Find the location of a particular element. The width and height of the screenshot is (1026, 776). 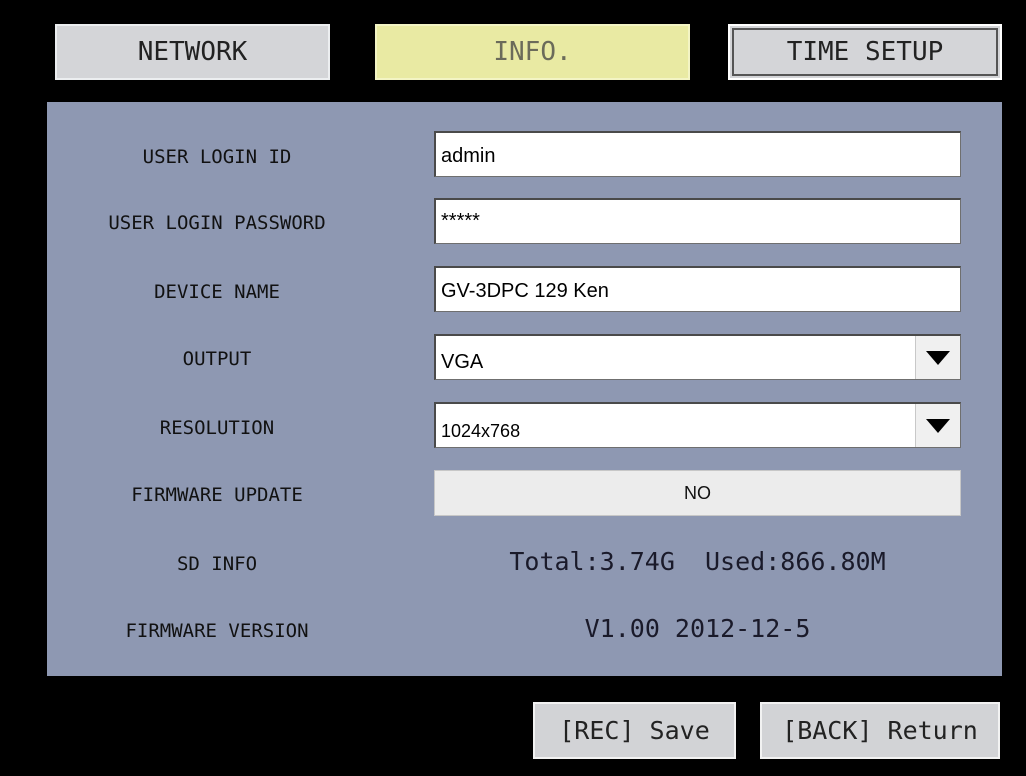

firmware-version-label: FIRMWARE VERSION is located at coordinates (217, 631).